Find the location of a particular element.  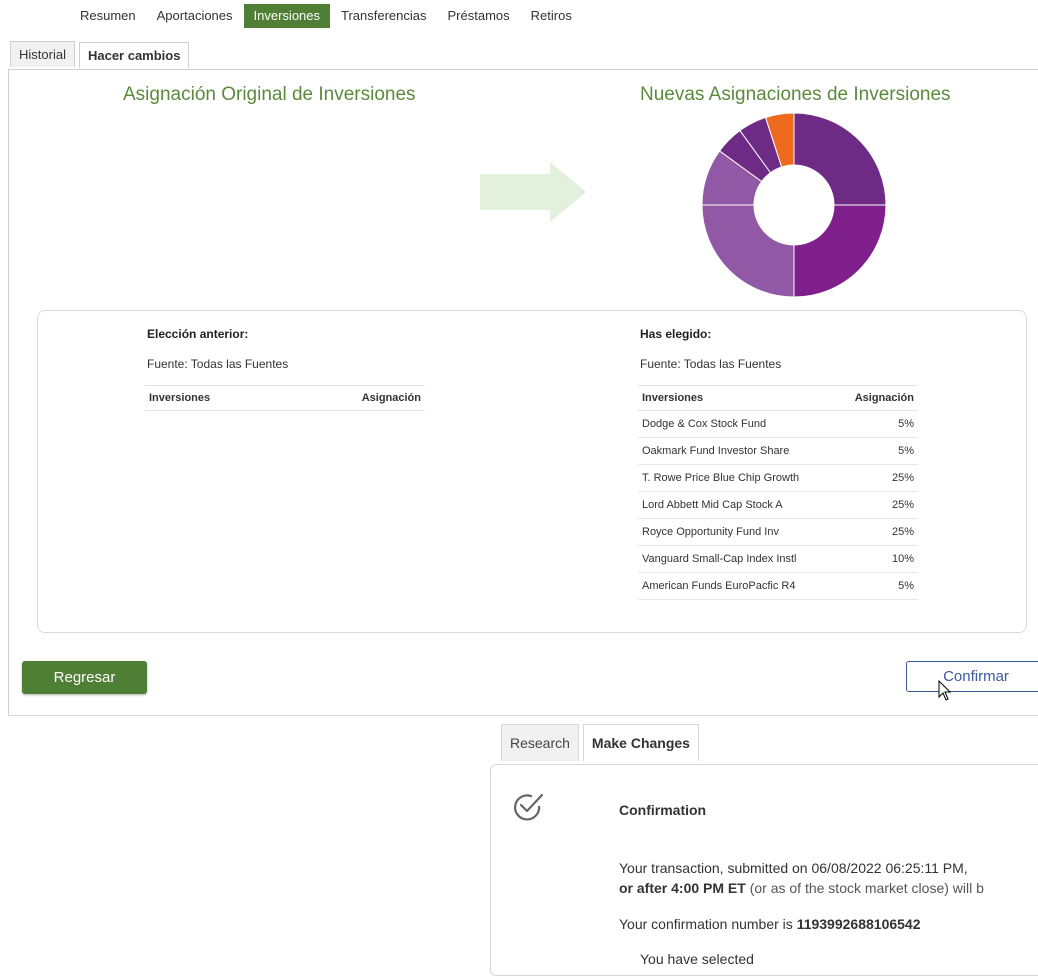

table-row: Lord Abbett Mid Cap Stock A 25% is located at coordinates (778, 505).